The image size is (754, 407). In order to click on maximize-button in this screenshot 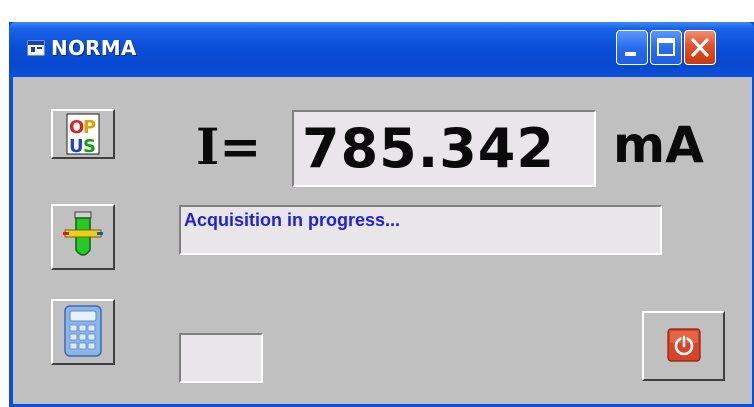, I will do `click(666, 47)`.